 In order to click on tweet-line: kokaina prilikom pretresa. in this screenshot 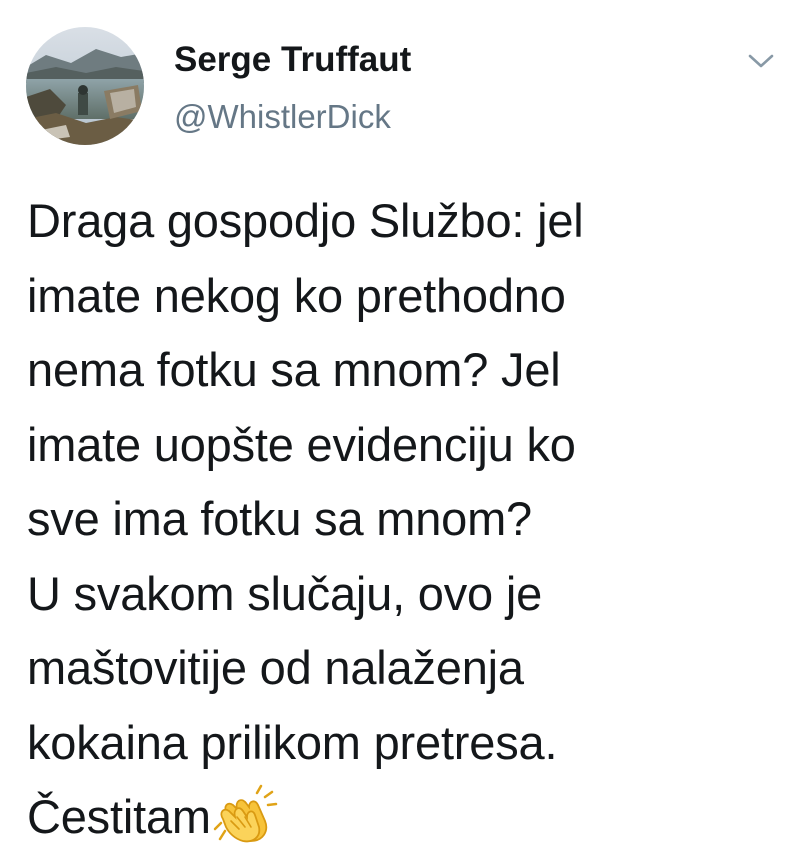, I will do `click(292, 742)`.